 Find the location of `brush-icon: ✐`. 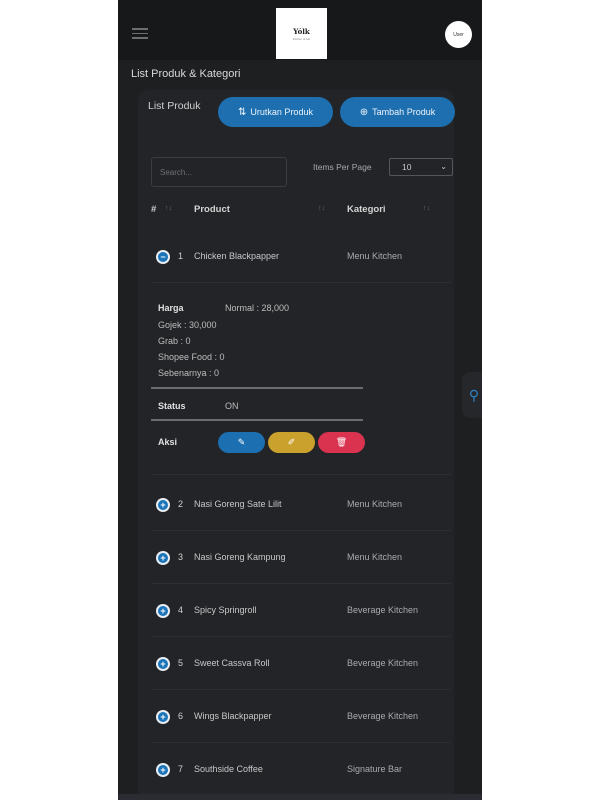

brush-icon: ✐ is located at coordinates (291, 442).